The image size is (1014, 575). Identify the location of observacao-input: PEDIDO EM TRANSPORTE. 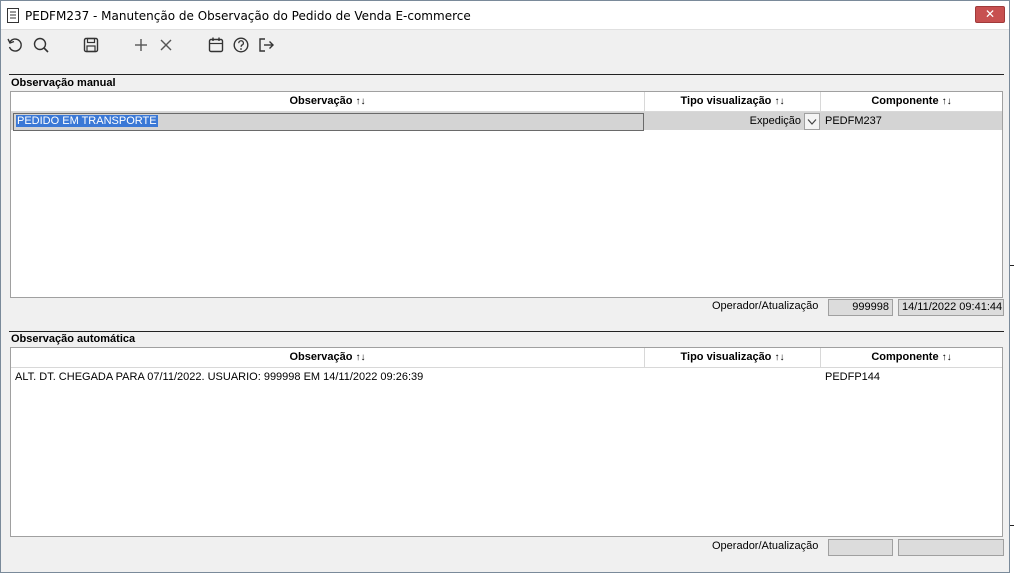
(328, 122).